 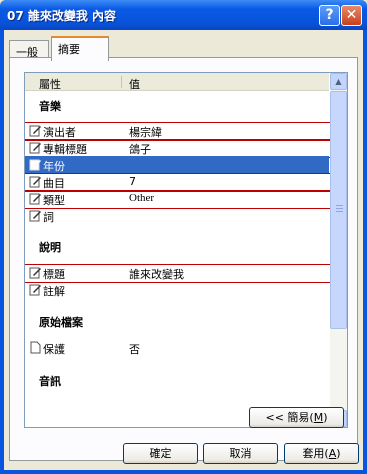 I want to click on row-label: 年份, so click(x=54, y=166).